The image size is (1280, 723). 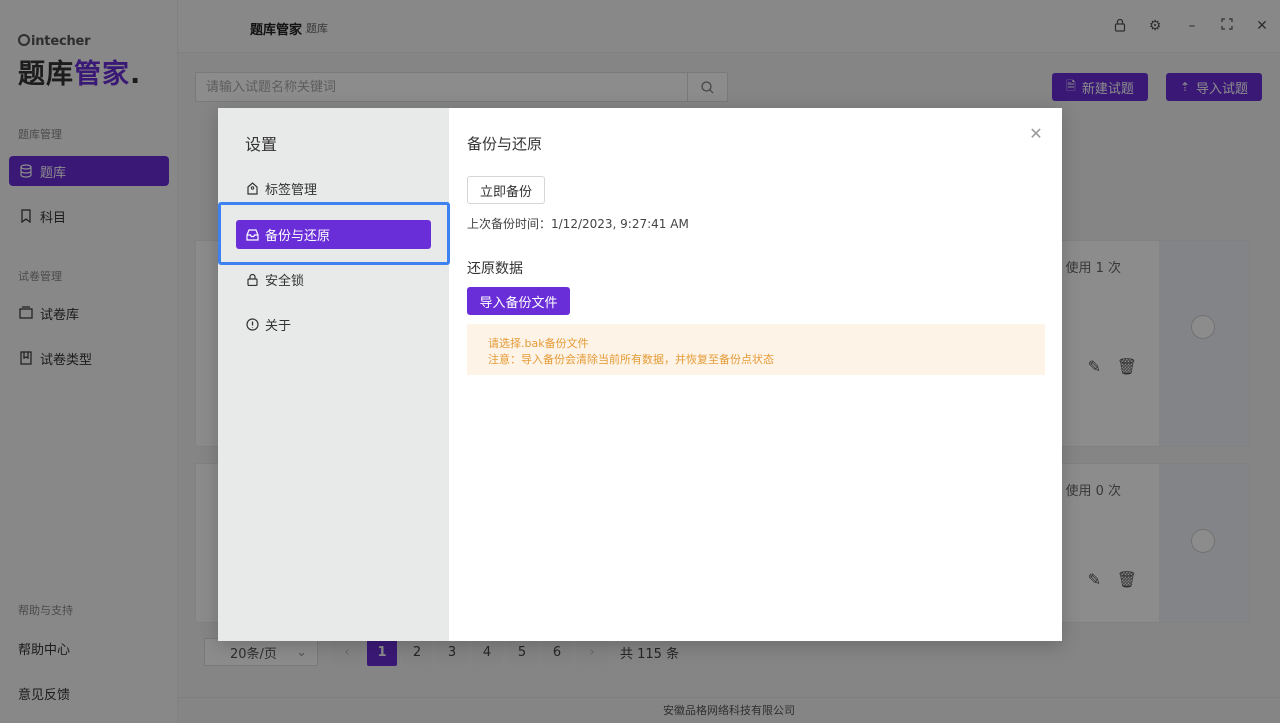 I want to click on settings-item-security-lock: 安全锁, so click(x=333, y=279).